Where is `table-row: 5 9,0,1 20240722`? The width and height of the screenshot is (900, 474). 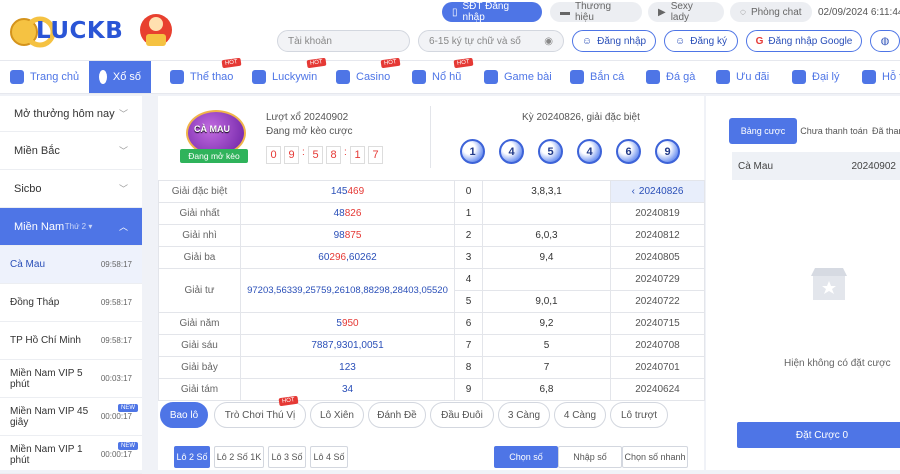
table-row: 5 9,0,1 20240722 is located at coordinates (579, 301).